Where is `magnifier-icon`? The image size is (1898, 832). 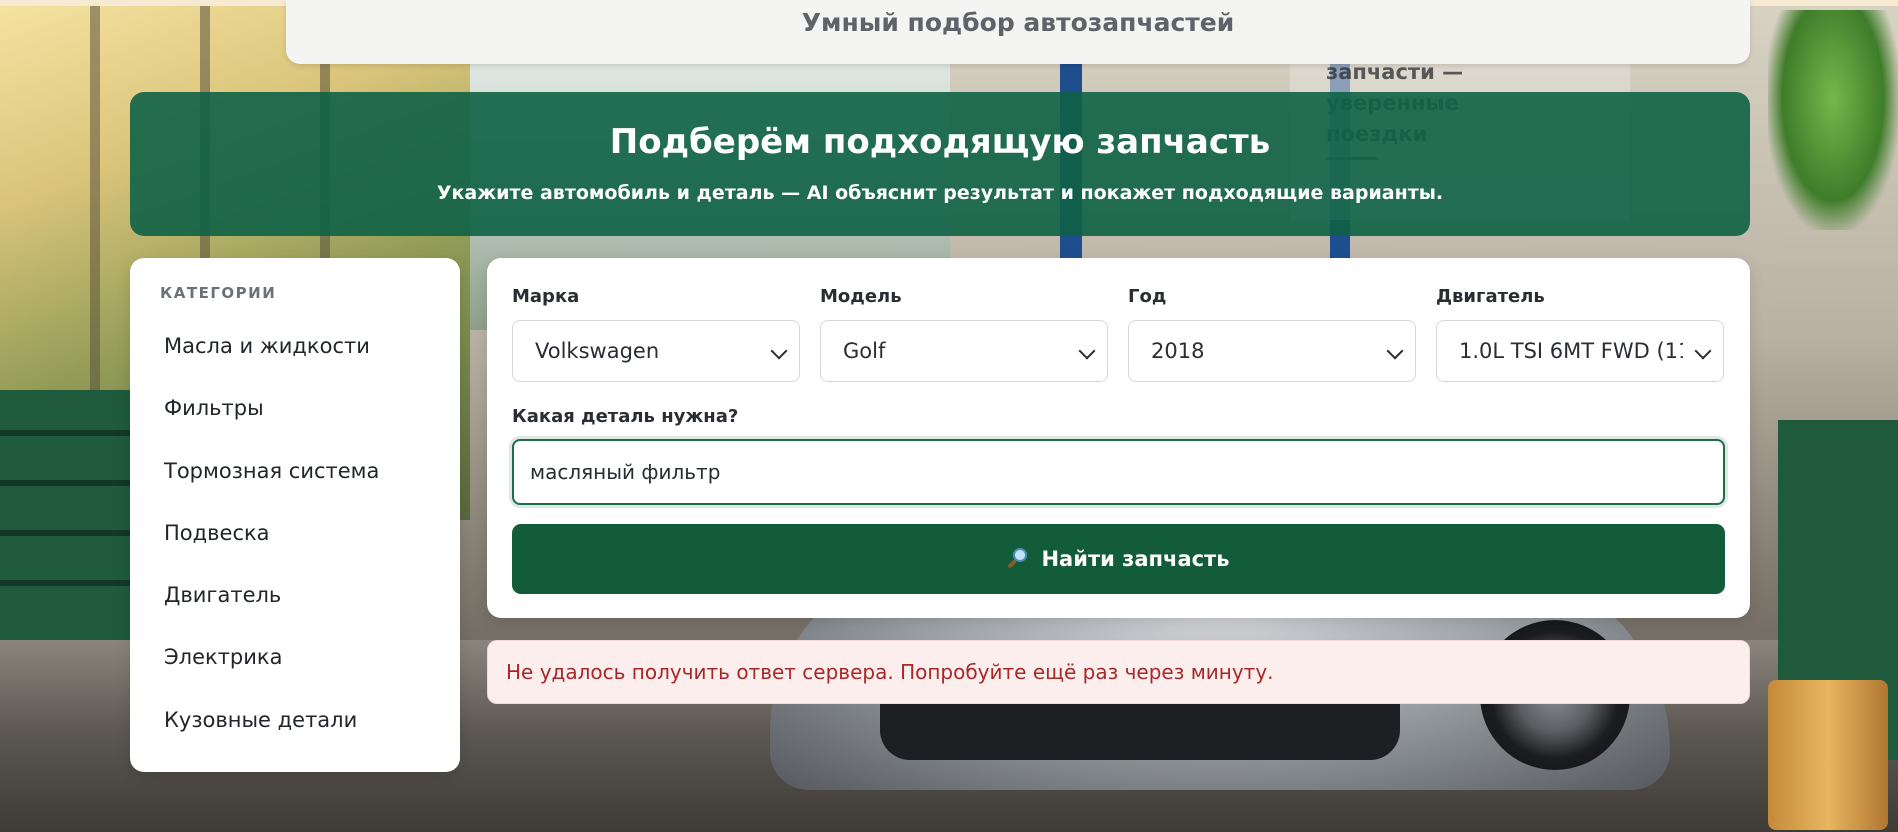 magnifier-icon is located at coordinates (1019, 559).